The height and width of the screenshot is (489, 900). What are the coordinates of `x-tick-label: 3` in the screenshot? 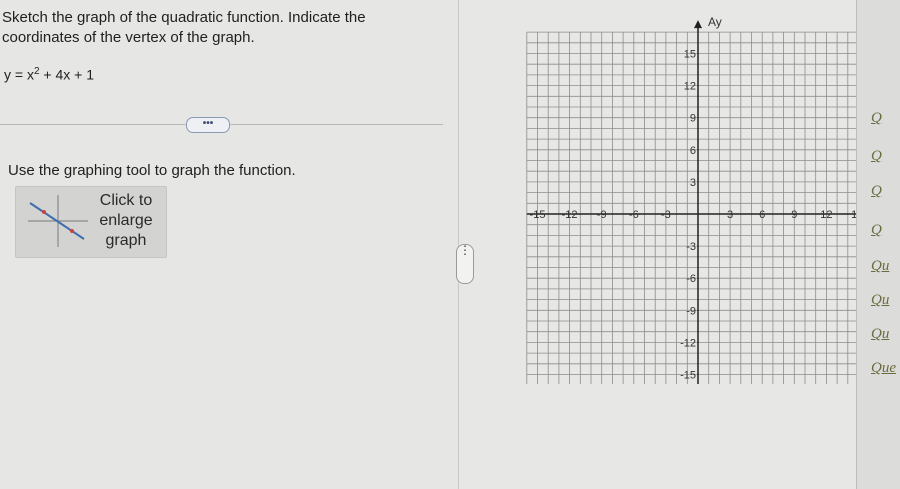 It's located at (730, 215).